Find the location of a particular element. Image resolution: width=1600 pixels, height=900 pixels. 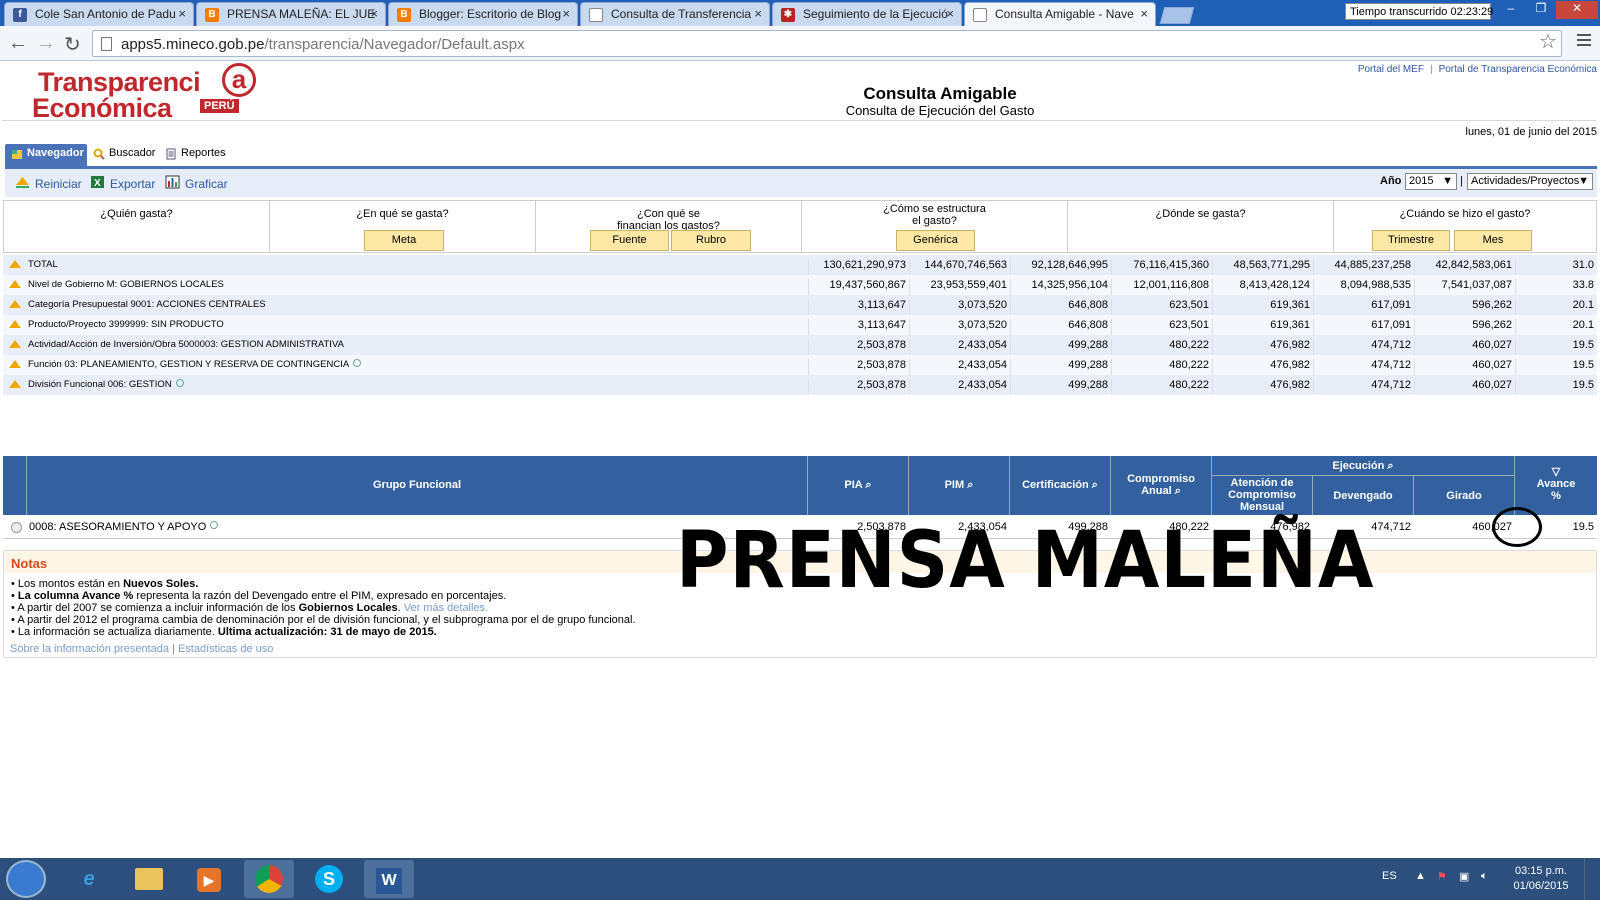

ejecucion-header: Ejecución ⌕ is located at coordinates (1363, 466).